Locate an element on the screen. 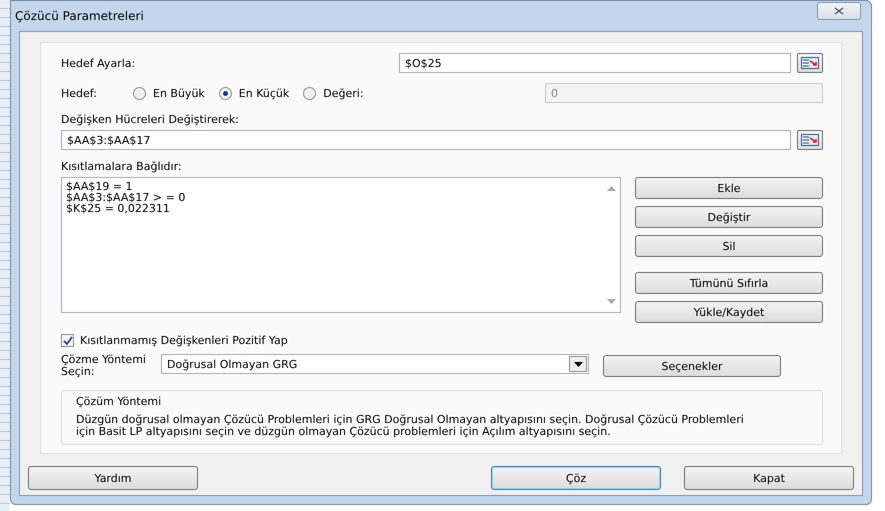 This screenshot has height=511, width=885. constraint-item: $AA$3:$AA$17 > = 0 is located at coordinates (126, 197).